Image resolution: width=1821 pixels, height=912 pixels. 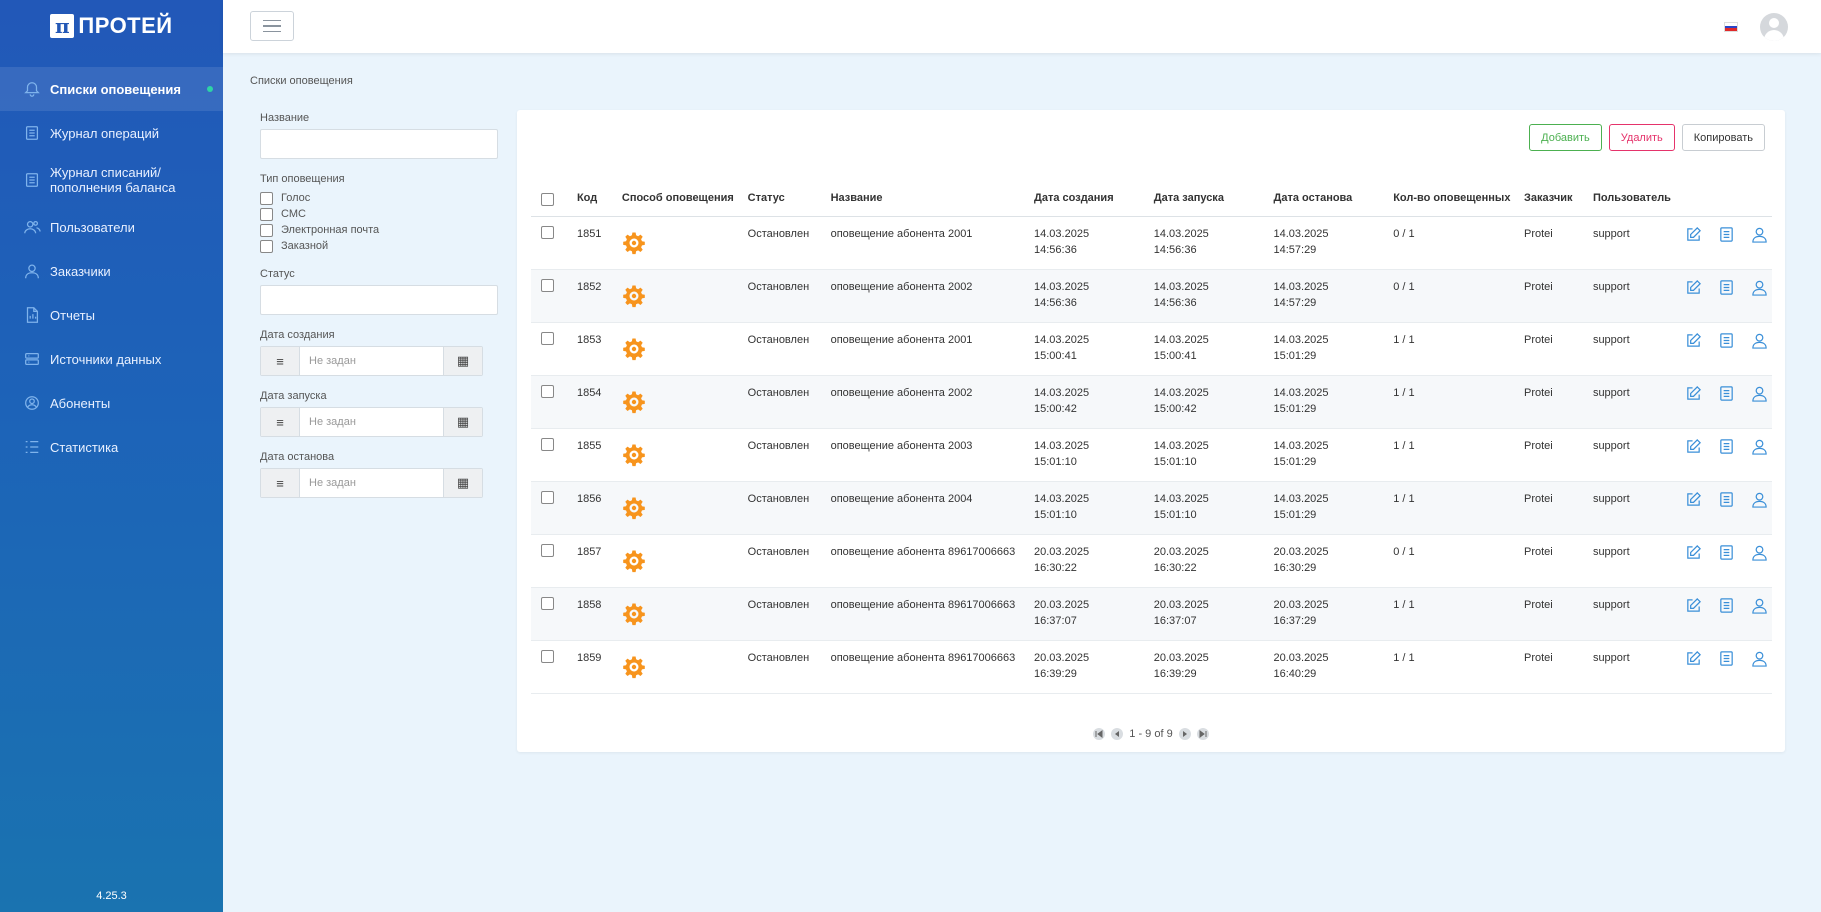 What do you see at coordinates (111, 359) in the screenshot?
I see `sidebar-item-database: Источники данных` at bounding box center [111, 359].